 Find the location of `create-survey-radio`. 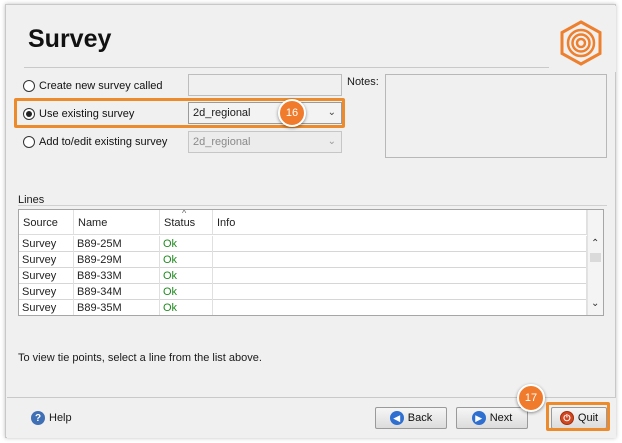

create-survey-radio is located at coordinates (29, 86).